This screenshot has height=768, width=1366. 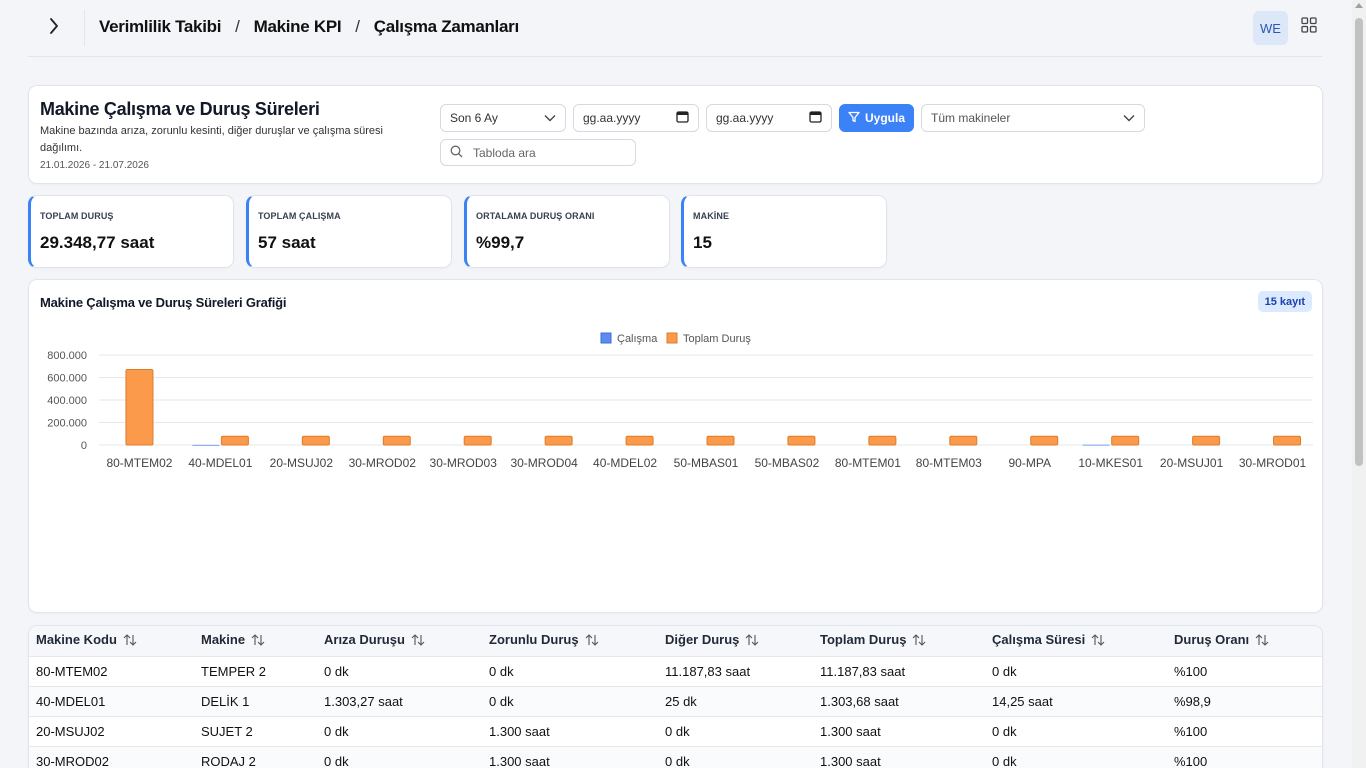 I want to click on date-range-text: 21.01.2026 - 21.07.2026, so click(x=94, y=165).